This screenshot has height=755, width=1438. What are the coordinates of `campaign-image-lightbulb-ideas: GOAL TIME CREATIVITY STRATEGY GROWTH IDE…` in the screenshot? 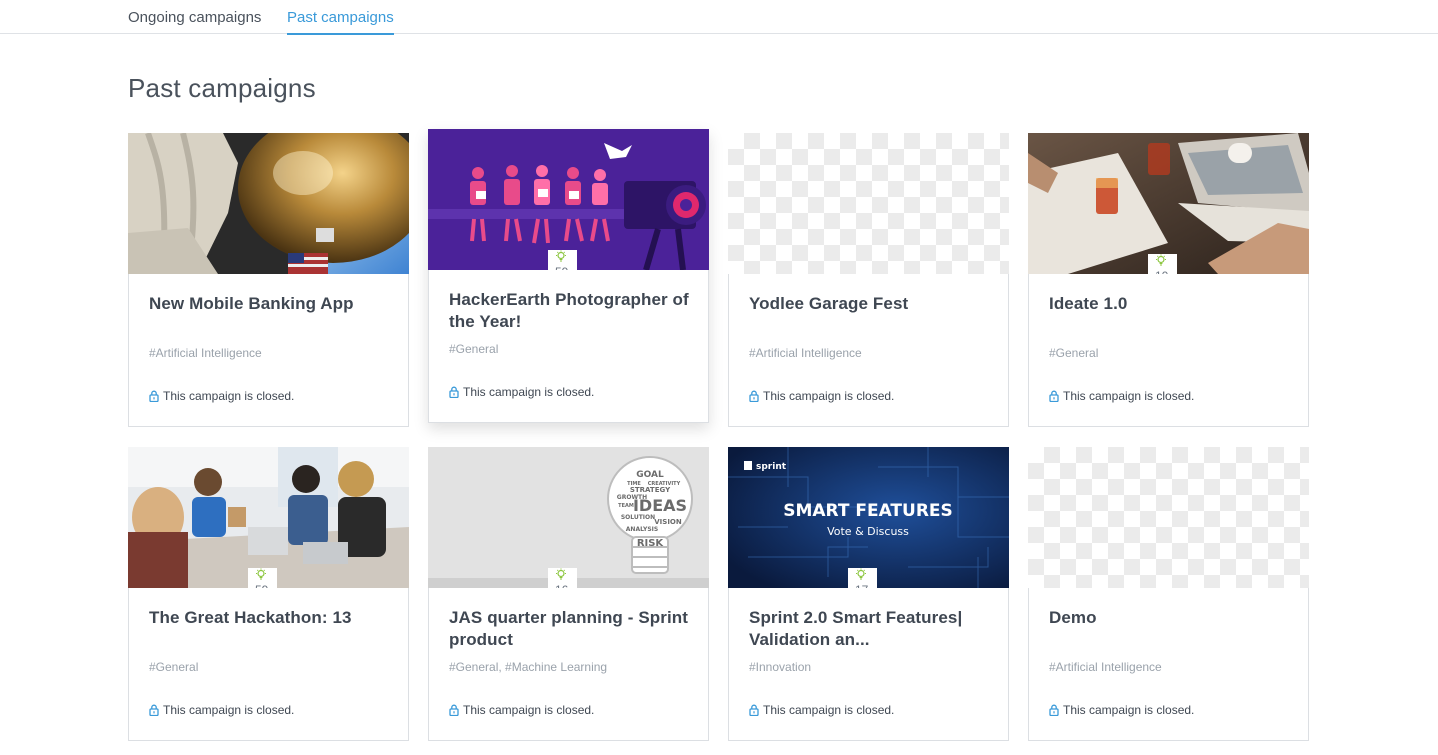 It's located at (568, 517).